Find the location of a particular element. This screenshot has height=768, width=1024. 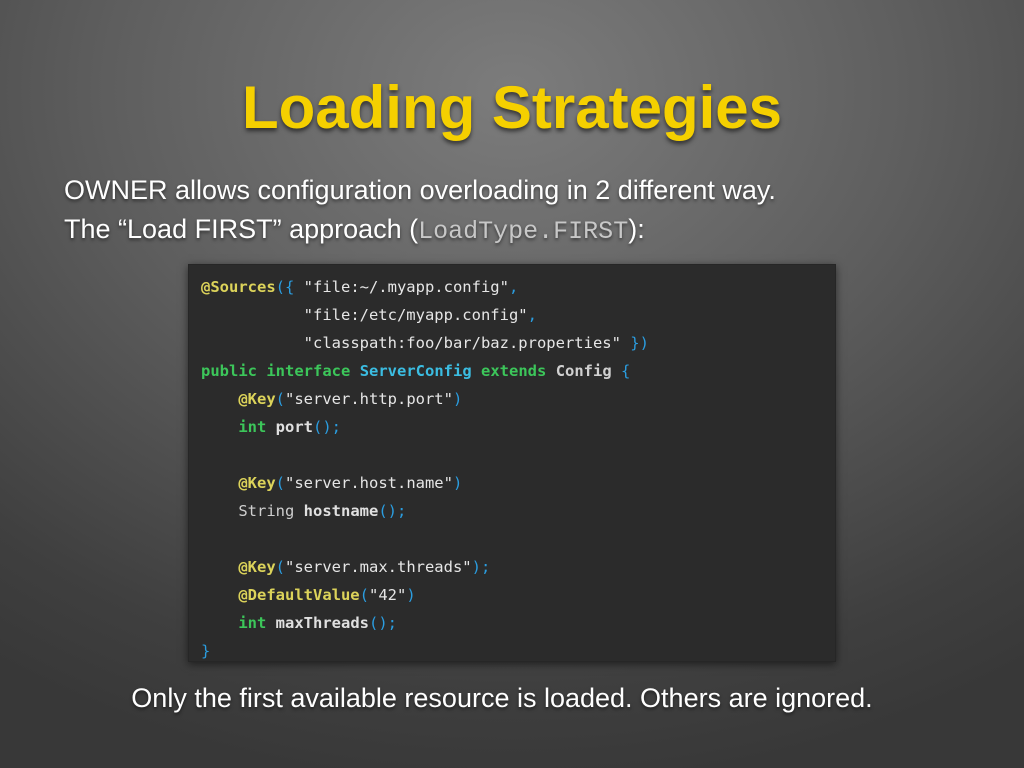

code-line: "classpath:foo/bar/baz.properties" }) is located at coordinates (425, 343).